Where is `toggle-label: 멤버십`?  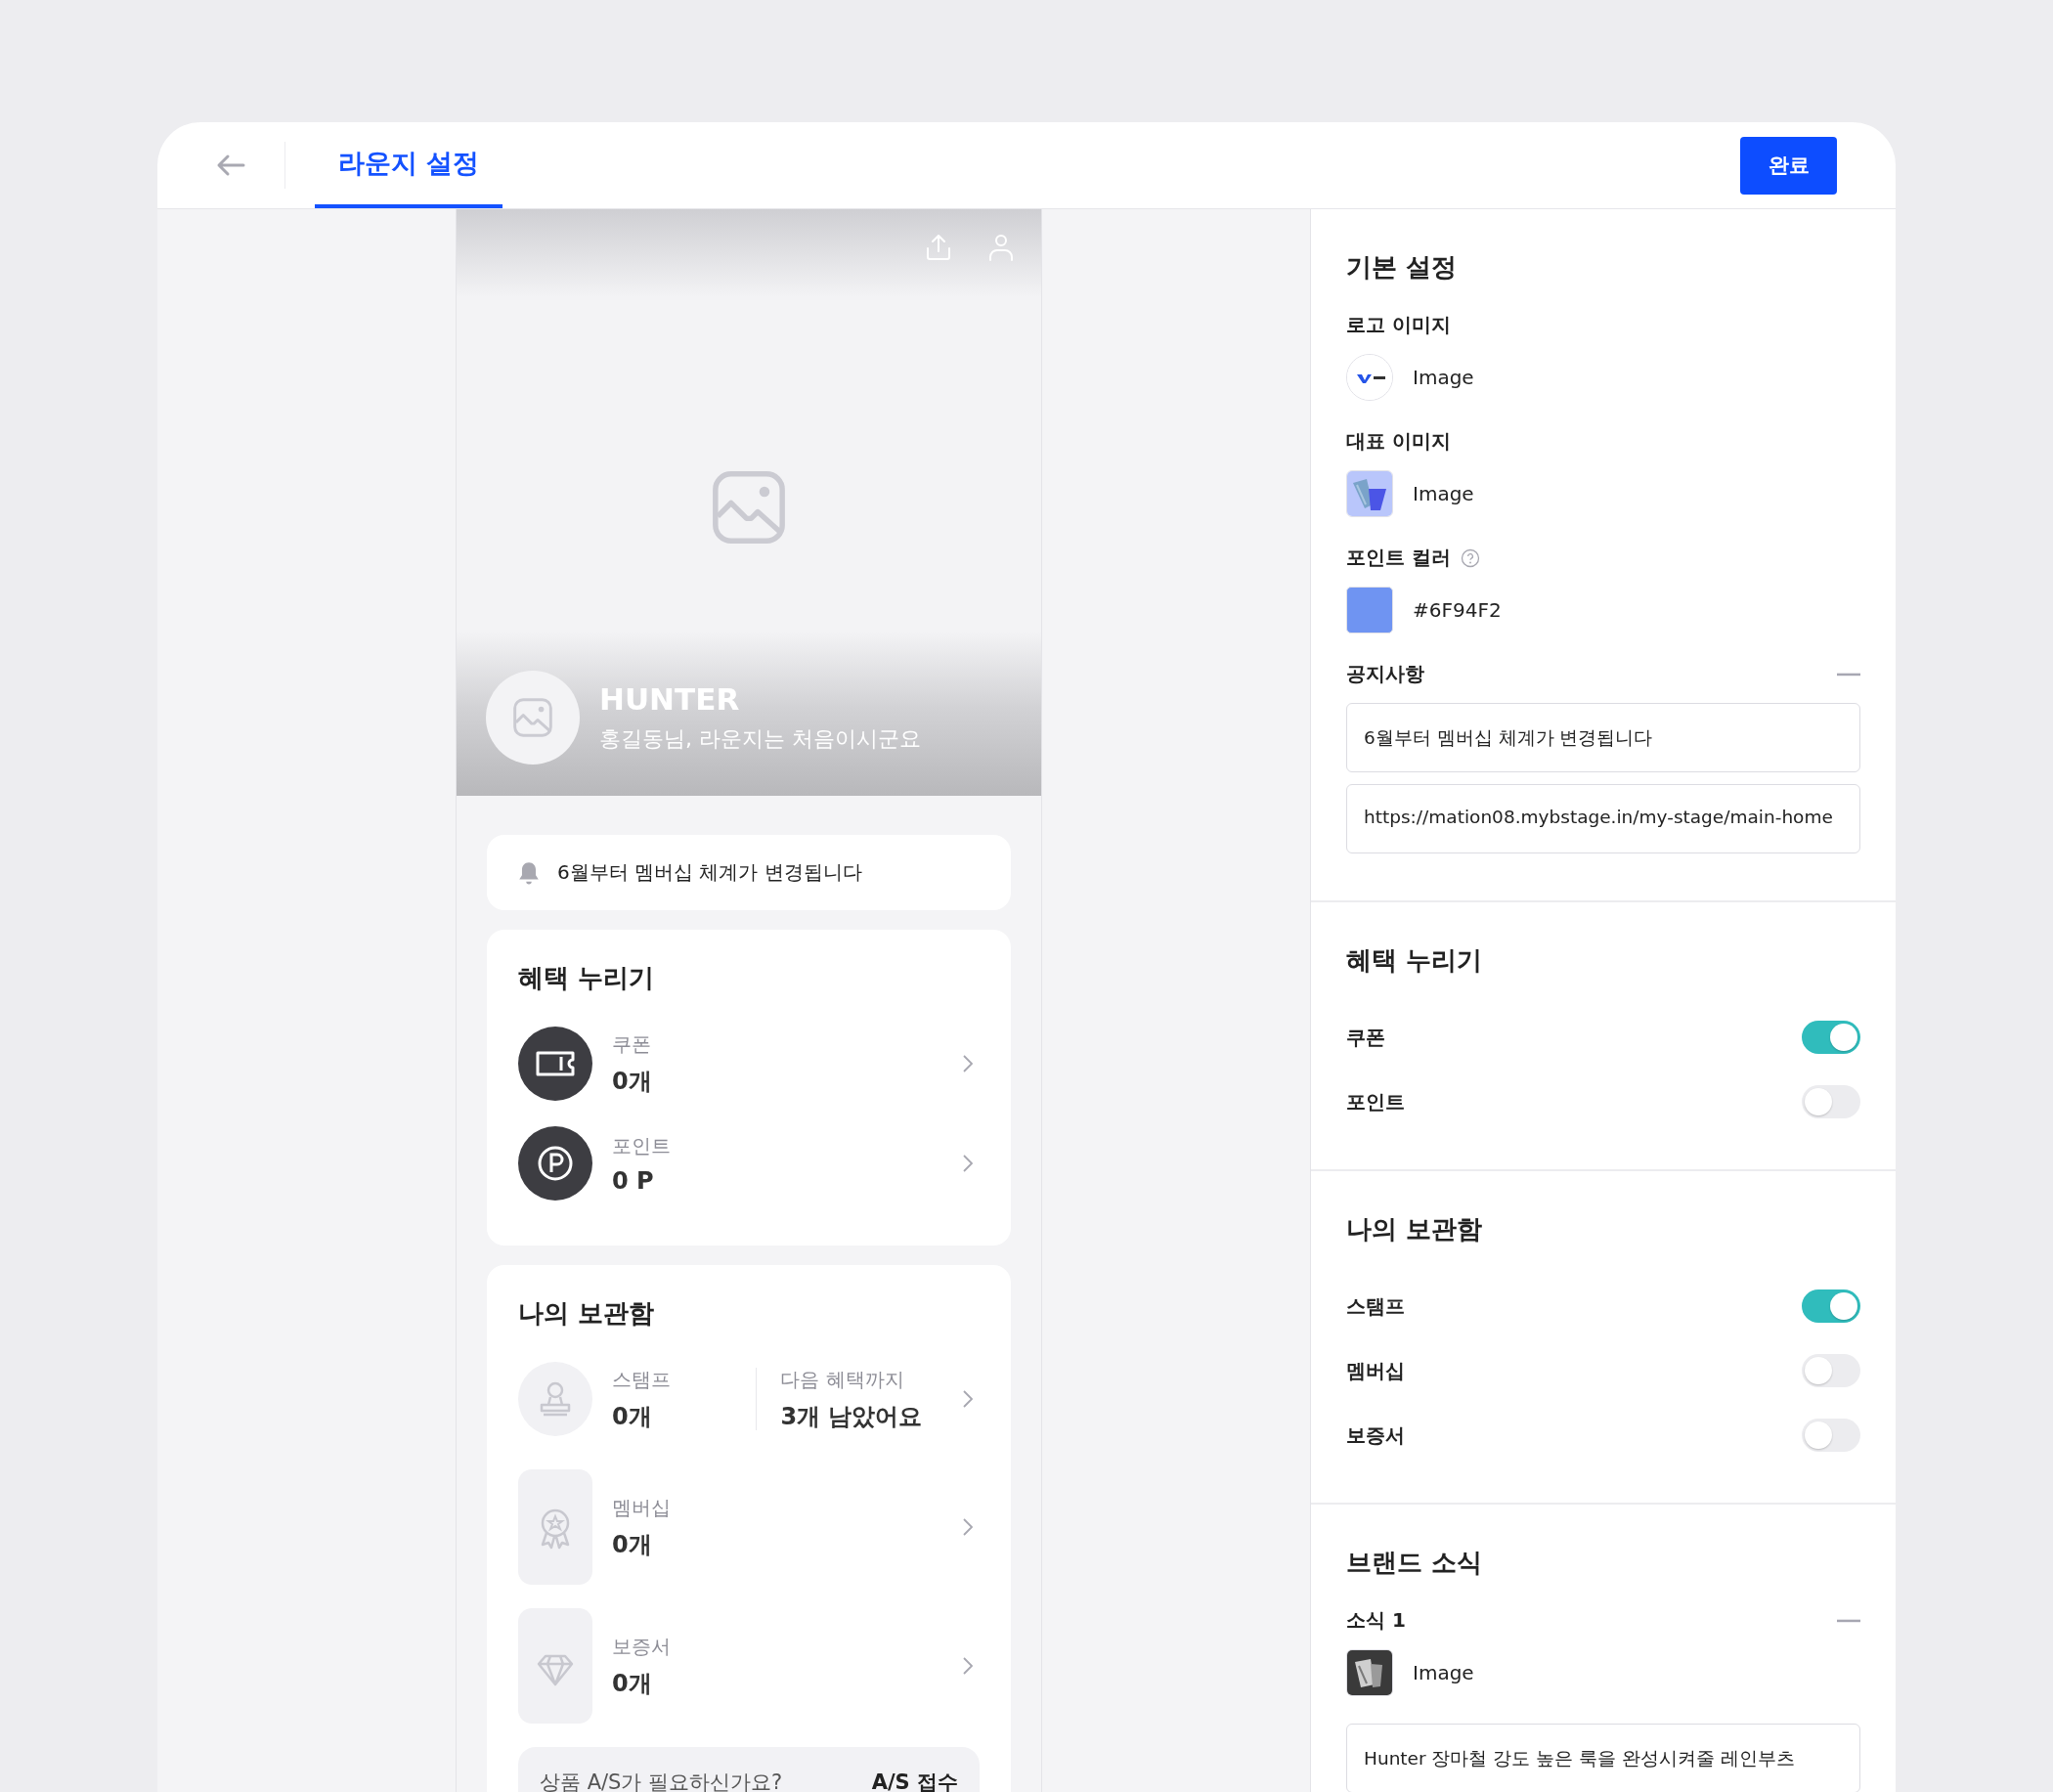
toggle-label: 멤버십 is located at coordinates (1375, 1370).